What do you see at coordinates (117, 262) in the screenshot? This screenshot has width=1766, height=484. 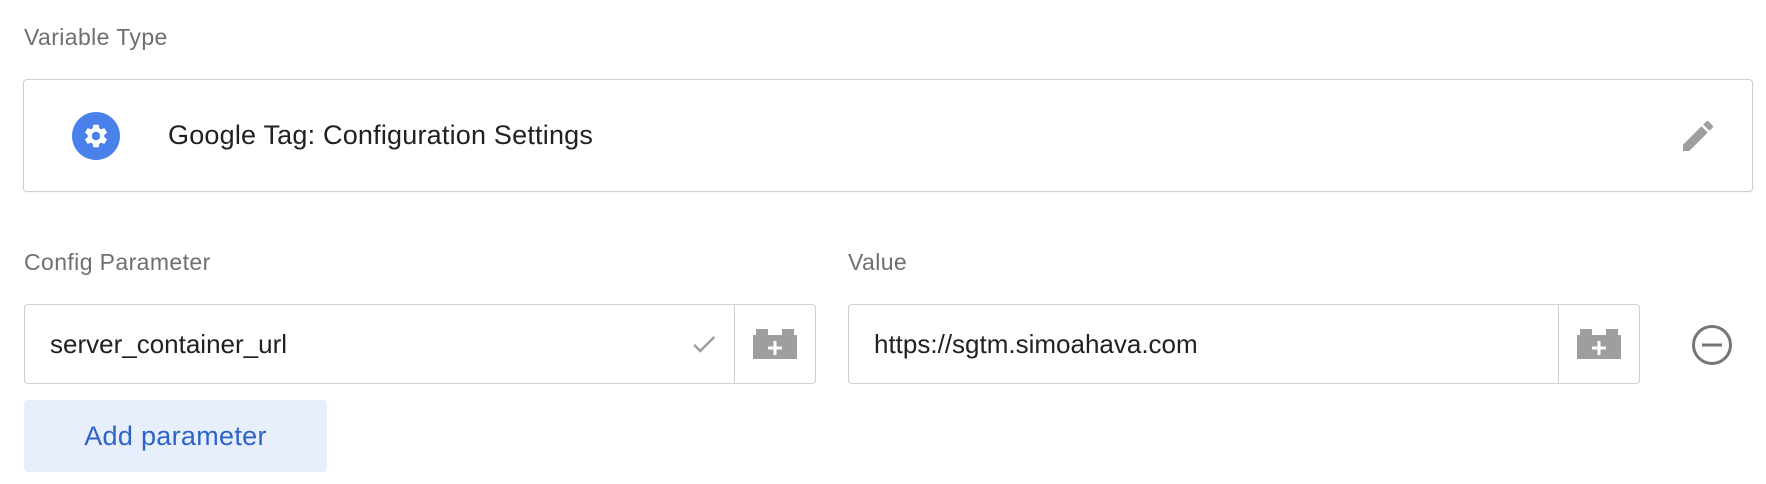 I see `config-parameter-label: Config Parameter` at bounding box center [117, 262].